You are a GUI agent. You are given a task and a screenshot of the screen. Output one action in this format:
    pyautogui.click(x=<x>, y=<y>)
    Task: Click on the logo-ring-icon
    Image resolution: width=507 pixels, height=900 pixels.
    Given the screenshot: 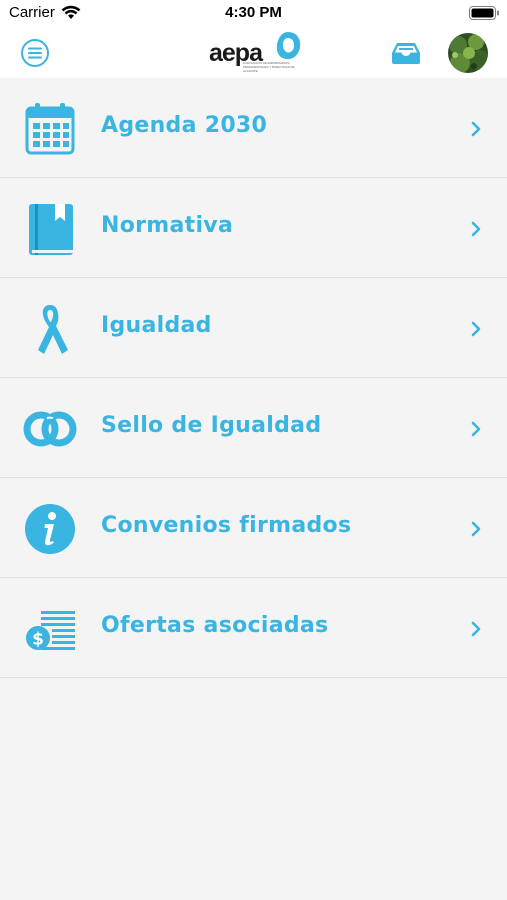 What is the action you would take?
    pyautogui.click(x=288, y=46)
    